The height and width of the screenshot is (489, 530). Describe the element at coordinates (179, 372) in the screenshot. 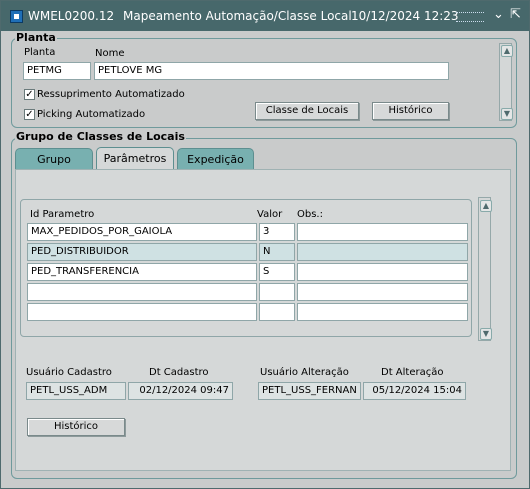

I see `dt-cadastro-label: Dt Cadastro` at that location.